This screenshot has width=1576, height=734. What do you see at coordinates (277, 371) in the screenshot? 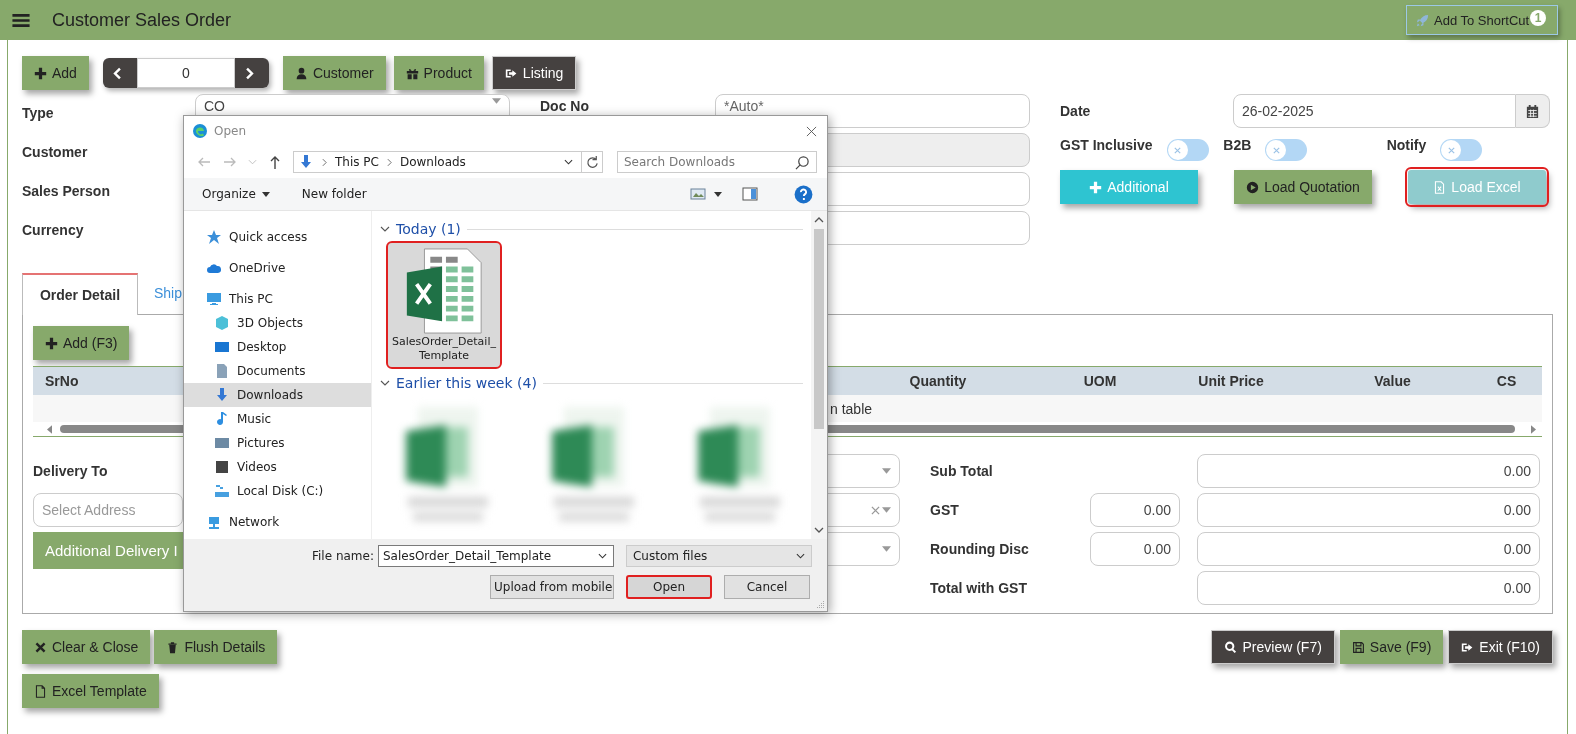
I see `navigation-item: Documents` at bounding box center [277, 371].